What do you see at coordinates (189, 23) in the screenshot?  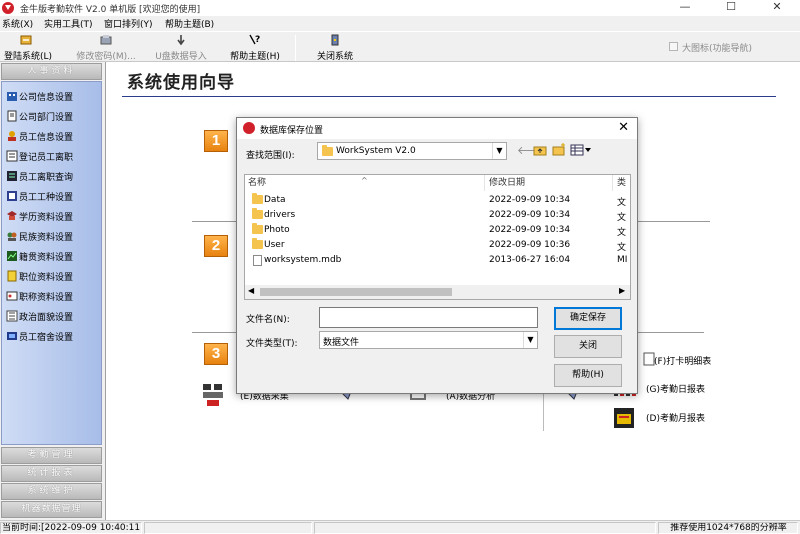 I see `menu-help: 帮助主题(B)` at bounding box center [189, 23].